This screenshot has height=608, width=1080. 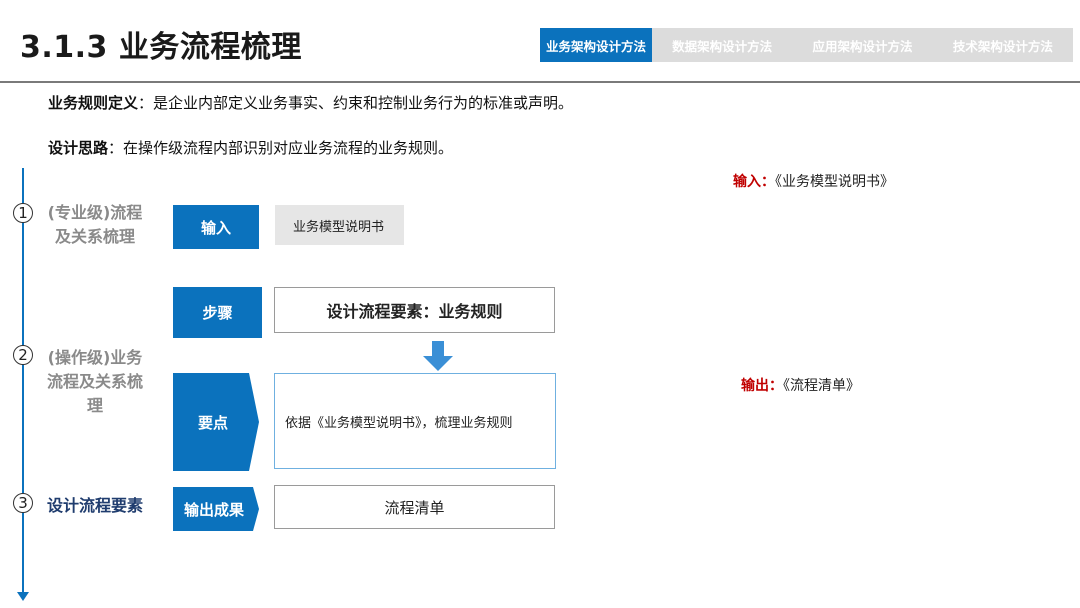 I want to click on output-label: 输出成果, so click(x=213, y=509).